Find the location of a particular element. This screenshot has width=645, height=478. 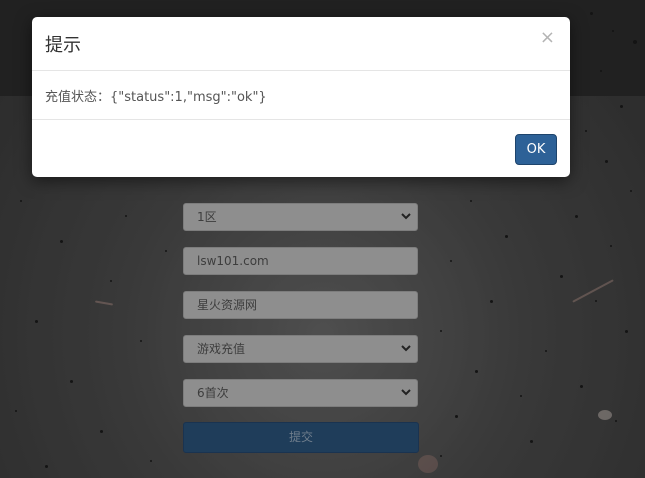

dialog-title: 提示 is located at coordinates (63, 45).